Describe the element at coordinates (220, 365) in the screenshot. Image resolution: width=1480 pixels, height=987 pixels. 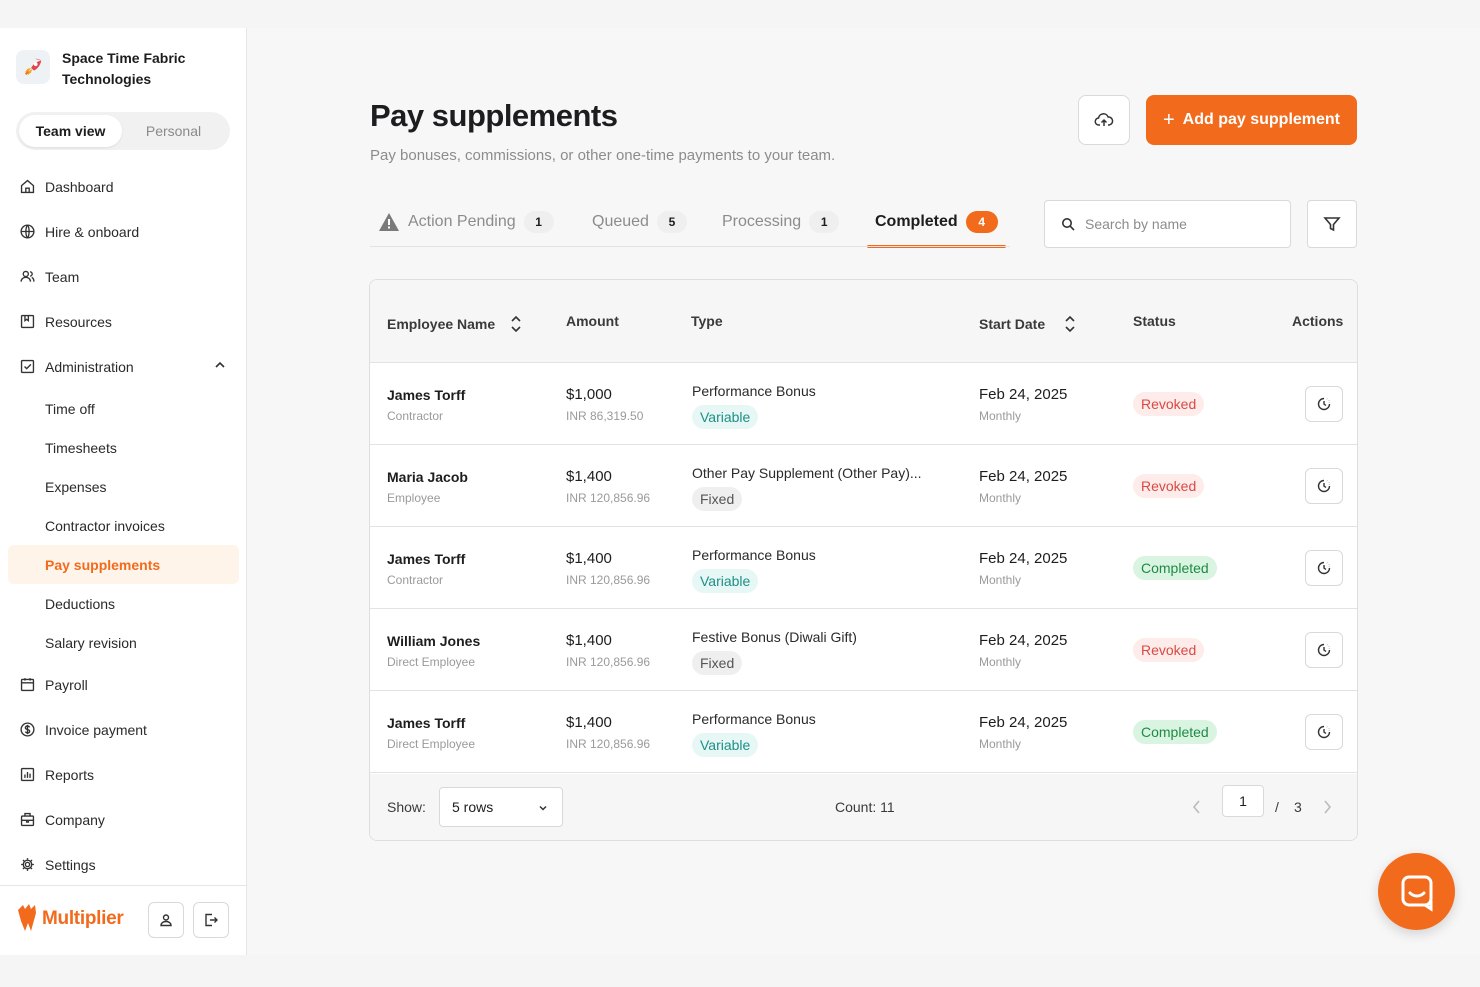
I see `chevron-up-icon` at that location.